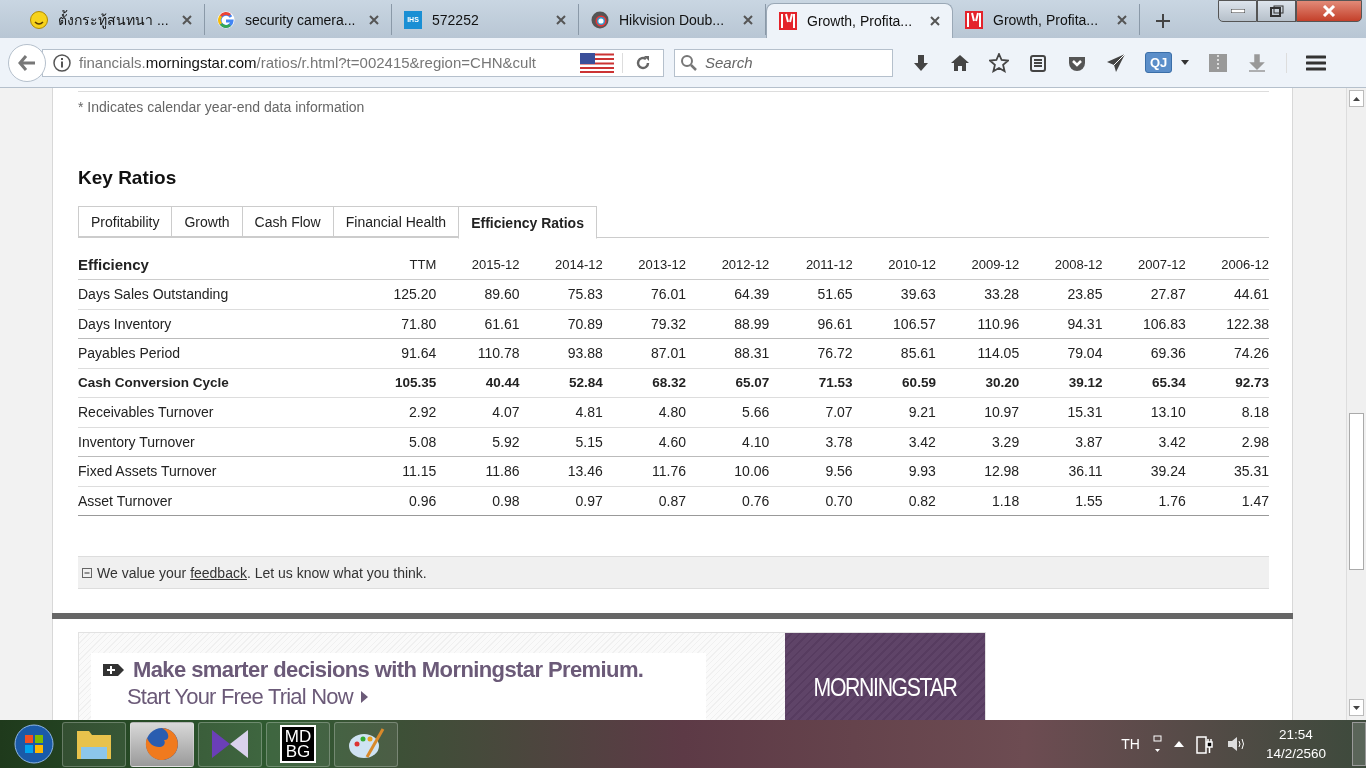 The height and width of the screenshot is (768, 1366). What do you see at coordinates (1254, 500) in the screenshot?
I see `table-cell-text: 1.47` at bounding box center [1254, 500].